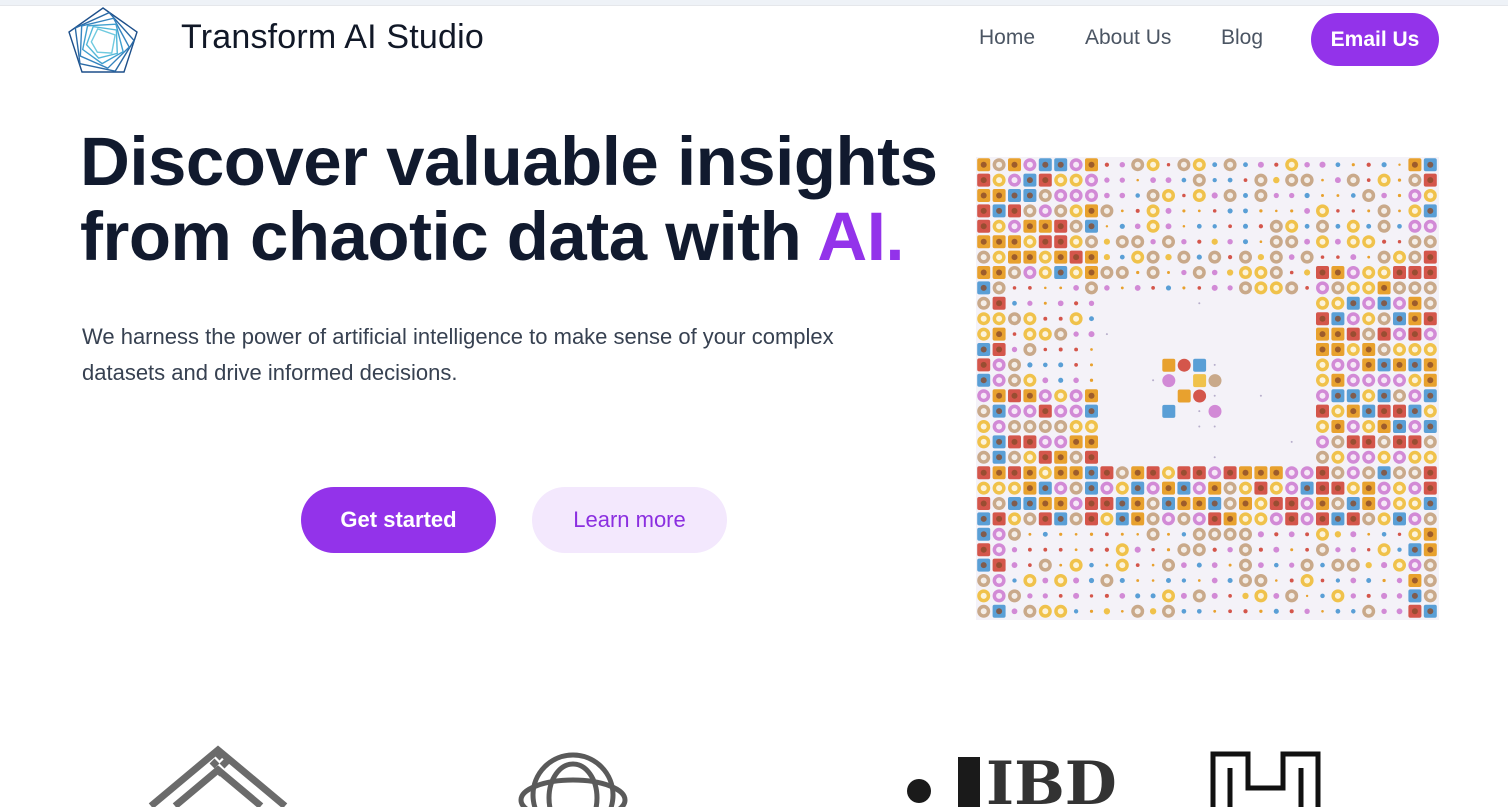 Image resolution: width=1508 pixels, height=807 pixels. I want to click on brand-name: Transform AI Studio, so click(332, 37).